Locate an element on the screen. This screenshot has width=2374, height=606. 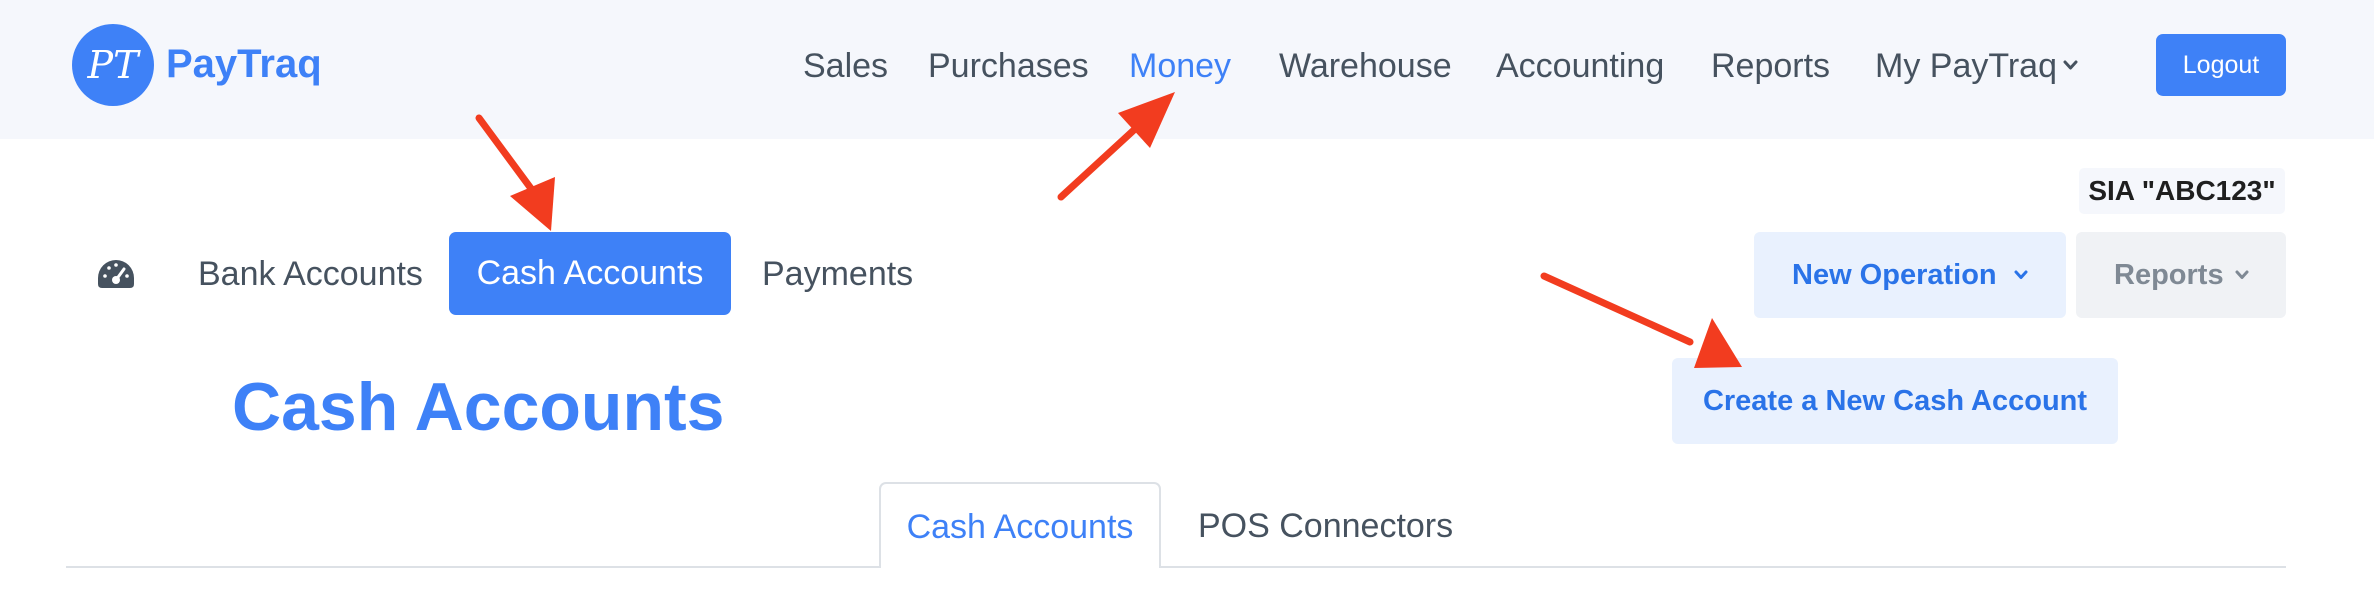
subnav-cash-accounts: Cash Accounts is located at coordinates (590, 273).